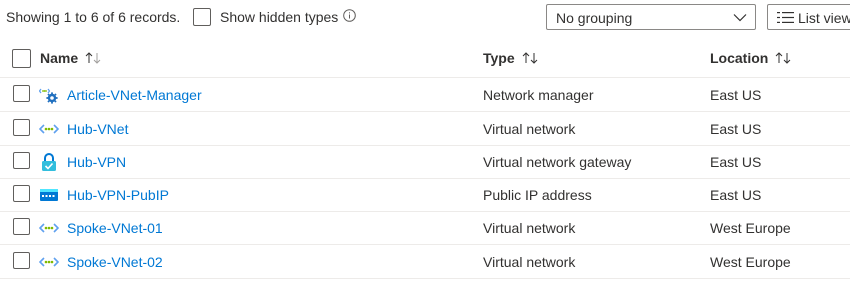  I want to click on table-row: Hub-VNet Virtual network East US, so click(425, 129).